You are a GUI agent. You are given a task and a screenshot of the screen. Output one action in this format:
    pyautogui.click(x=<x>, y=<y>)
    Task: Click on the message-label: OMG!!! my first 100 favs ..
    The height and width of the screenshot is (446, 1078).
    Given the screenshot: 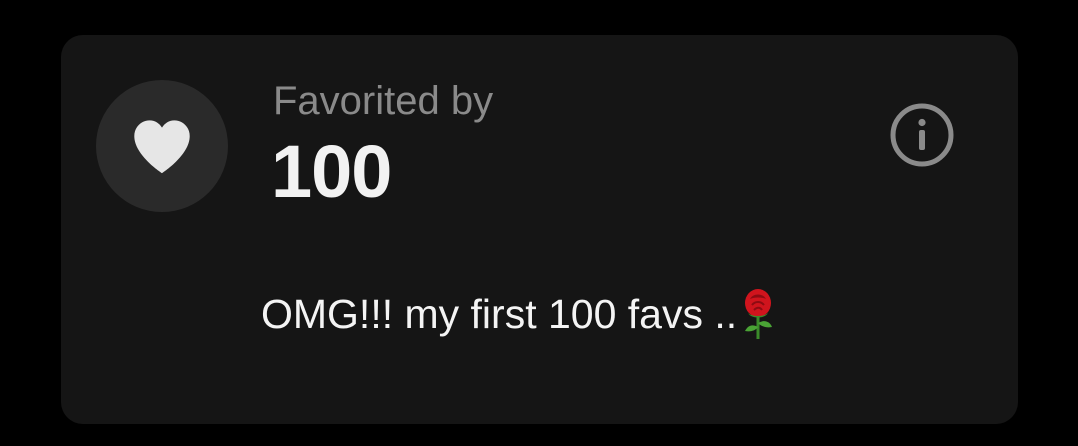 What is the action you would take?
    pyautogui.click(x=499, y=313)
    